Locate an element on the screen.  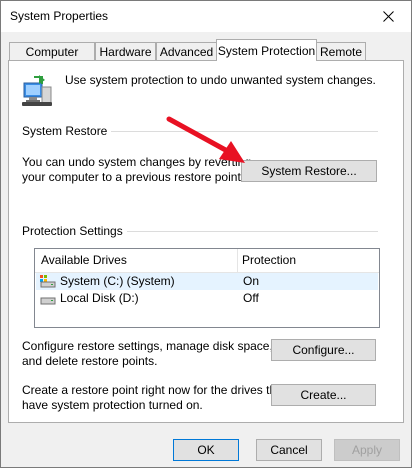
protection-settings-divider is located at coordinates (246, 231).